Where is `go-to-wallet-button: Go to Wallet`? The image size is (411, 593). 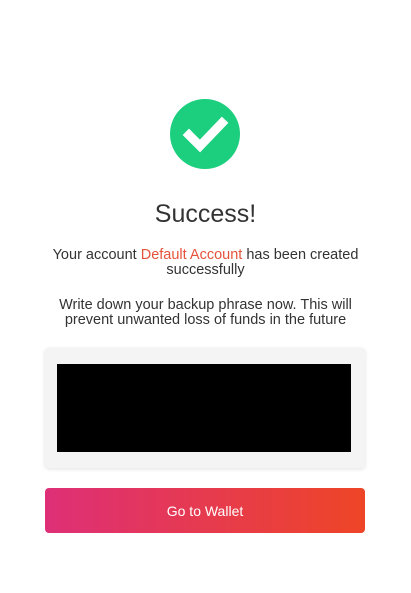 go-to-wallet-button: Go to Wallet is located at coordinates (205, 510).